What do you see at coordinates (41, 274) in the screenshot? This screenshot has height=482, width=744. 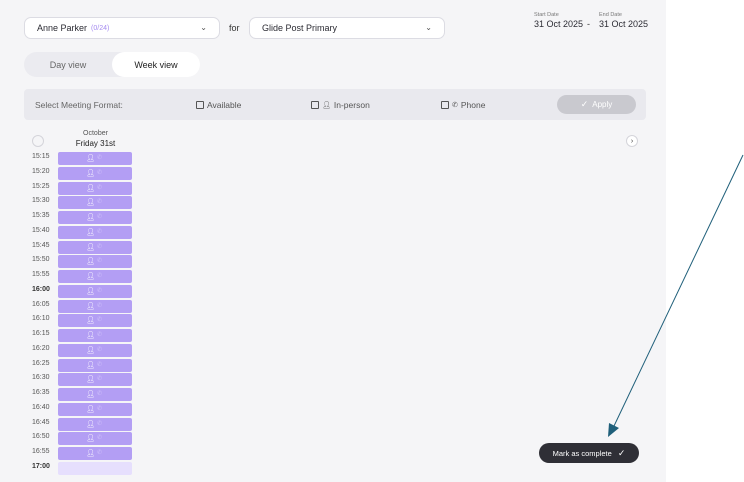 I see `time-label: 15:55` at bounding box center [41, 274].